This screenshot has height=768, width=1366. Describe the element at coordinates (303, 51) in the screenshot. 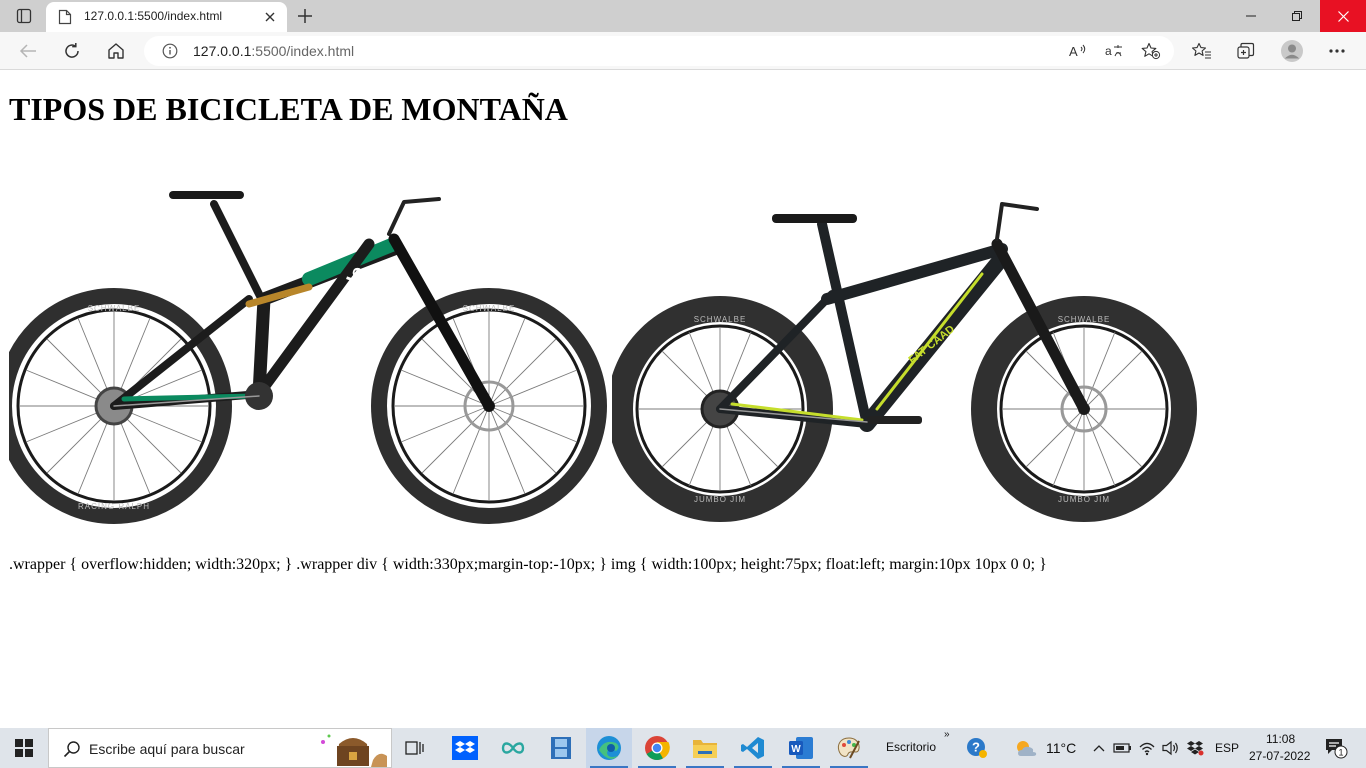

I see `url-path: :5500/index.html` at that location.